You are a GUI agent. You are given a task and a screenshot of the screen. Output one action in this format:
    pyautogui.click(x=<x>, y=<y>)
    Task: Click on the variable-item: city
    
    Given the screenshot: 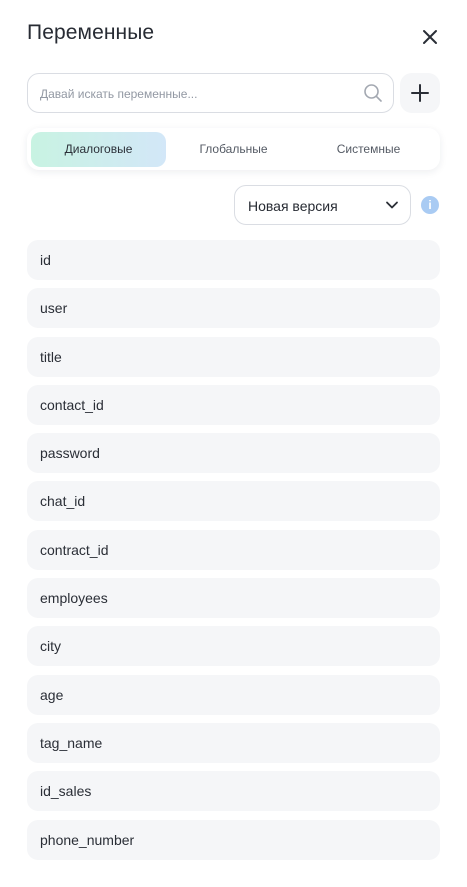 What is the action you would take?
    pyautogui.click(x=233, y=646)
    